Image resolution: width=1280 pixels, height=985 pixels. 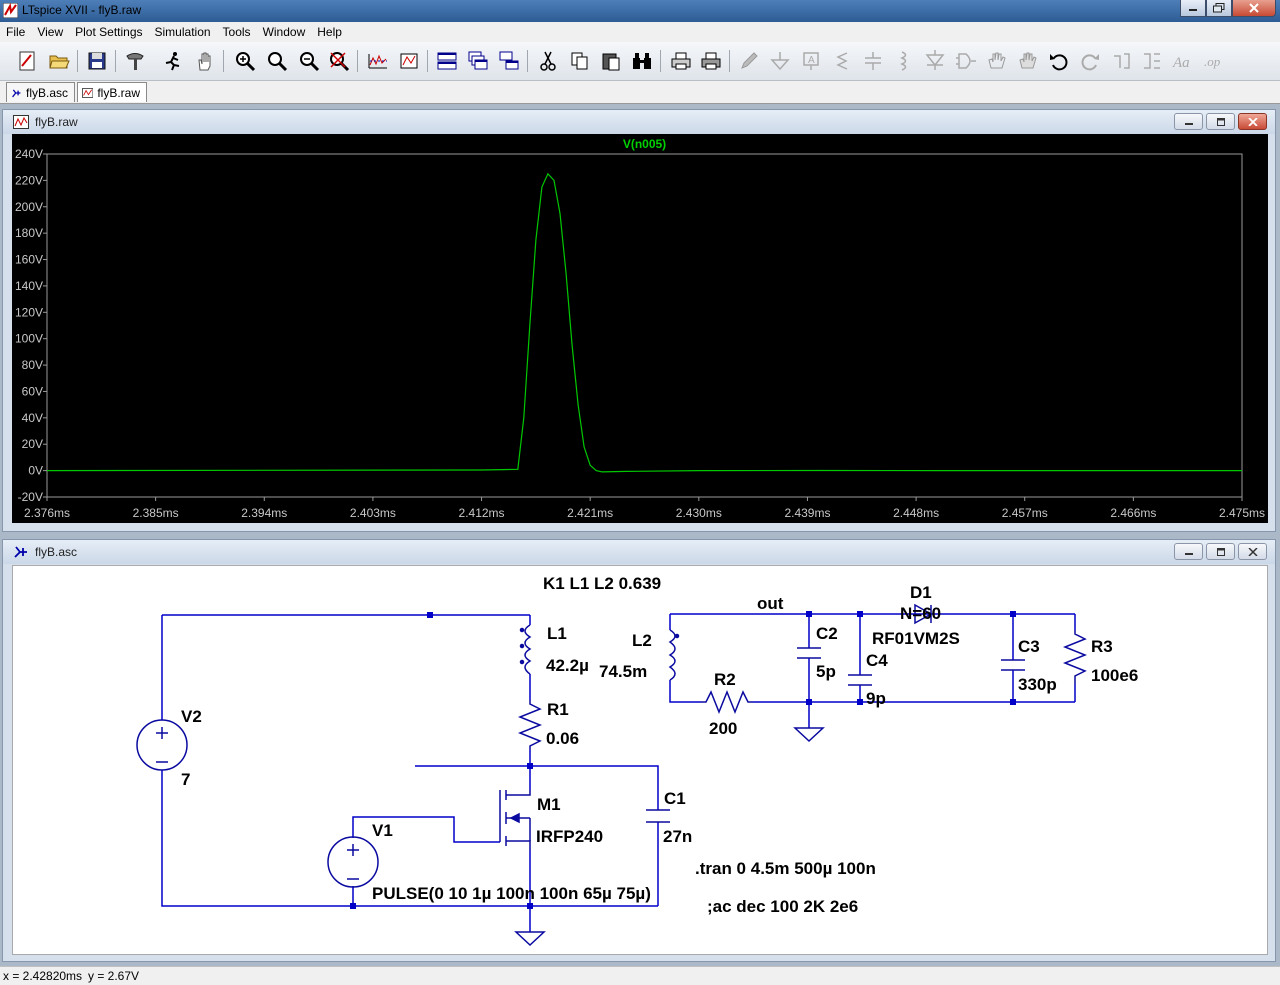 What do you see at coordinates (478, 61) in the screenshot?
I see `cascade-button` at bounding box center [478, 61].